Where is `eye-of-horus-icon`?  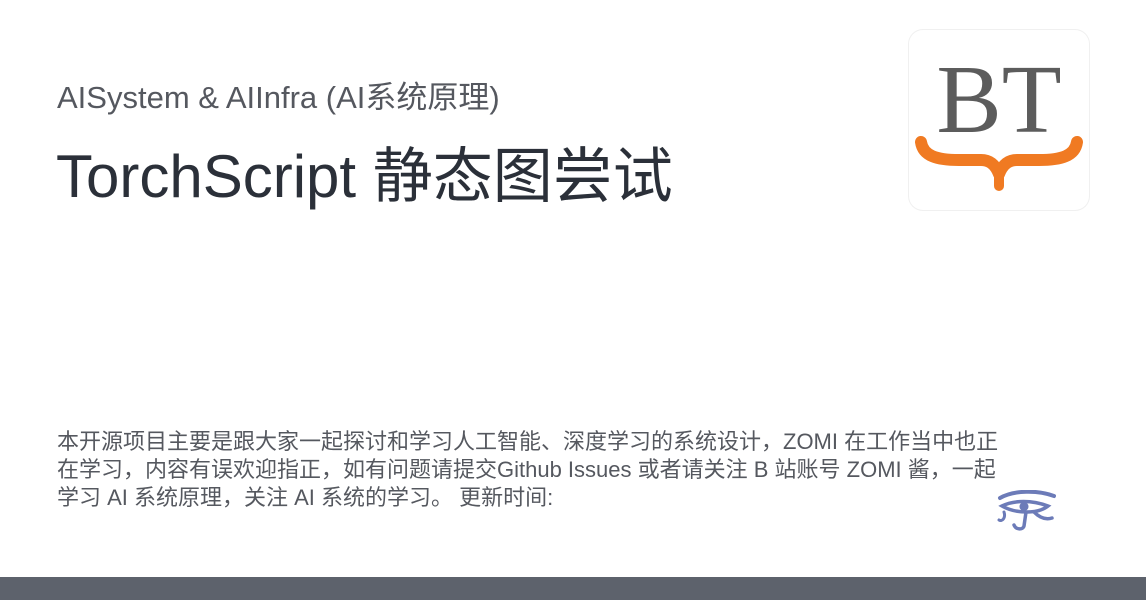 eye-of-horus-icon is located at coordinates (1026, 510).